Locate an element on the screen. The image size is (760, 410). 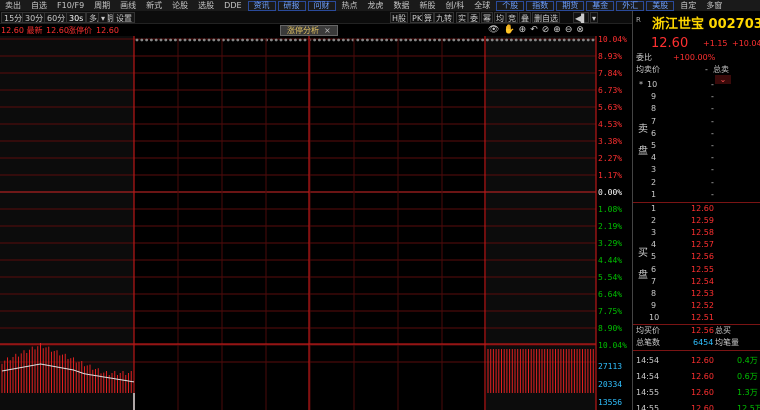
menu-item-5: 新式 is located at coordinates (154, 5).